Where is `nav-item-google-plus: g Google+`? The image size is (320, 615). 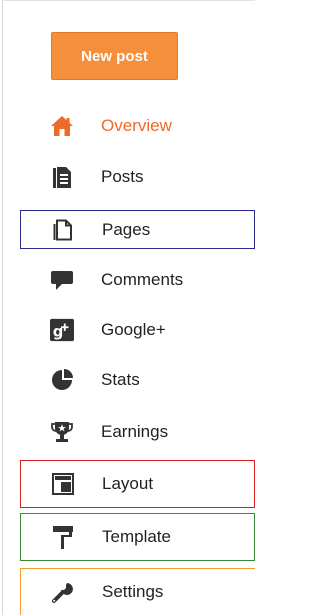 nav-item-google-plus: g Google+ is located at coordinates (137, 330).